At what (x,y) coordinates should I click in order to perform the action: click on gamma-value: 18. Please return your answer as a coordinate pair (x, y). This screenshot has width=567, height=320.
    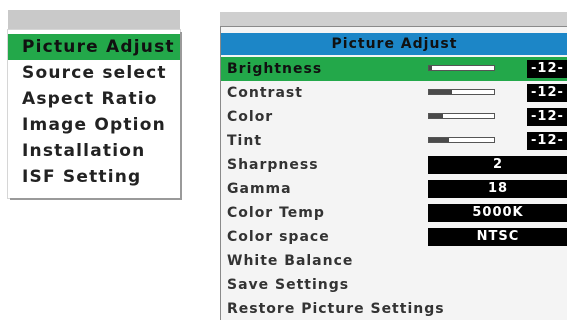
    Looking at the image, I should click on (497, 189).